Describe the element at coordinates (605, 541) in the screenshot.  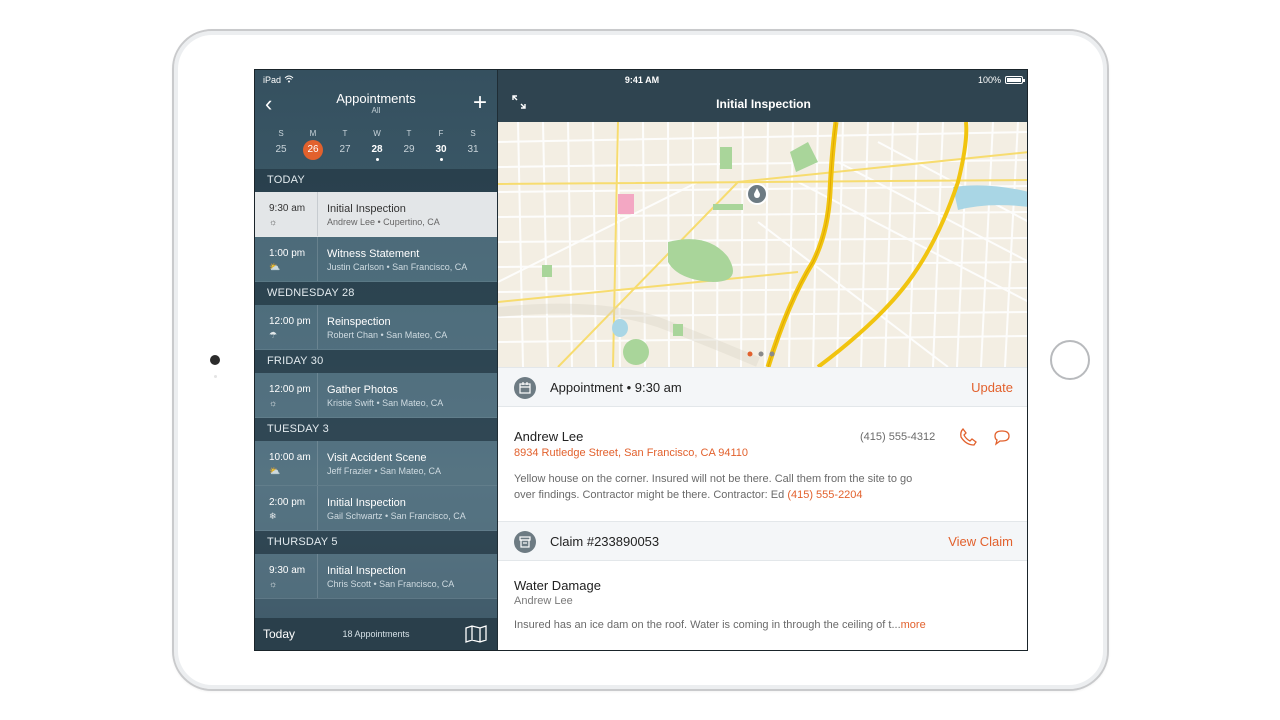
I see `claim-label: Claim #233890053` at that location.